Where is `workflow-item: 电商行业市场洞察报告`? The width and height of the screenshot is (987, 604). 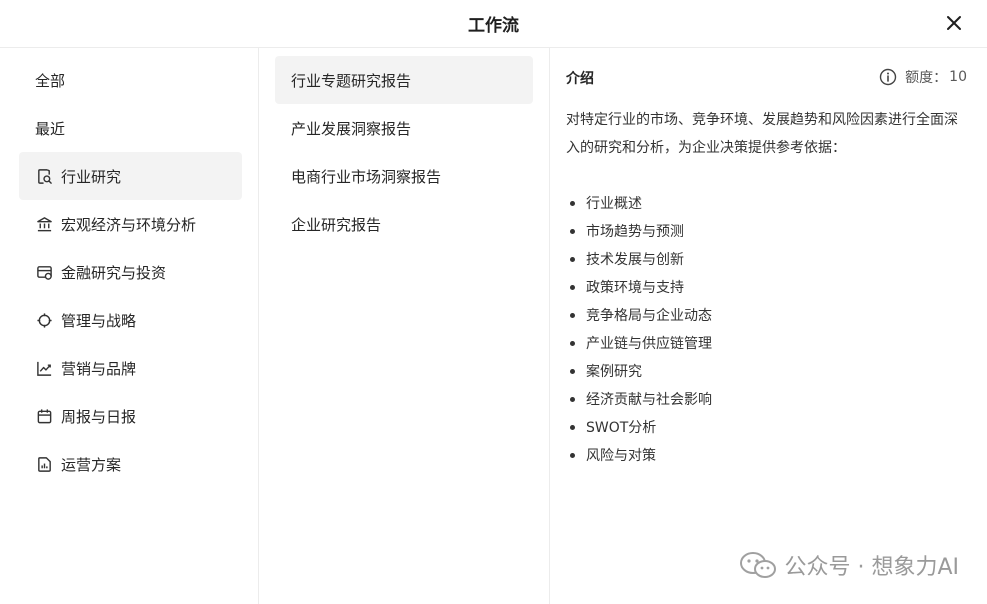 workflow-item: 电商行业市场洞察报告 is located at coordinates (404, 176).